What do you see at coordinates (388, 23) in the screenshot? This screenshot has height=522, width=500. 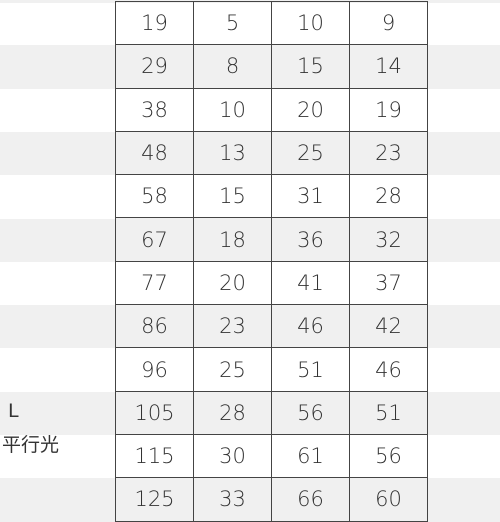 I see `table-cell: 9` at bounding box center [388, 23].